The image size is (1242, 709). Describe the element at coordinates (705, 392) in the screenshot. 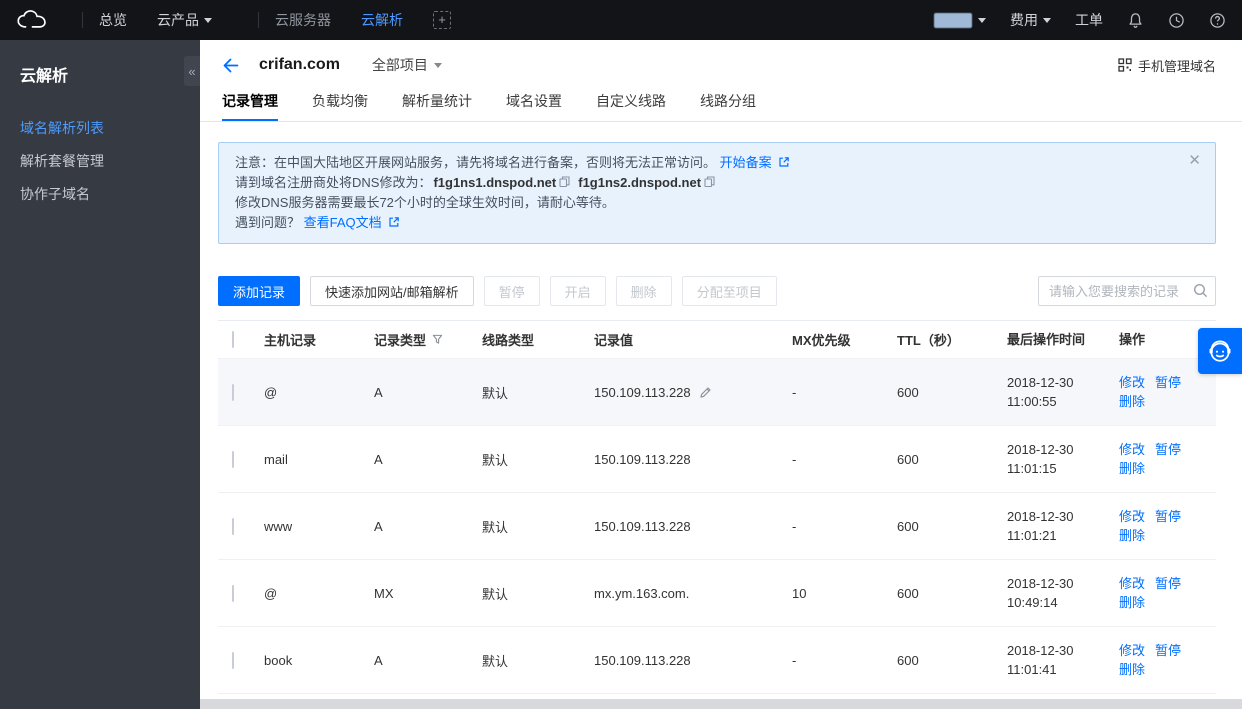

I see `edit-value-icon` at that location.